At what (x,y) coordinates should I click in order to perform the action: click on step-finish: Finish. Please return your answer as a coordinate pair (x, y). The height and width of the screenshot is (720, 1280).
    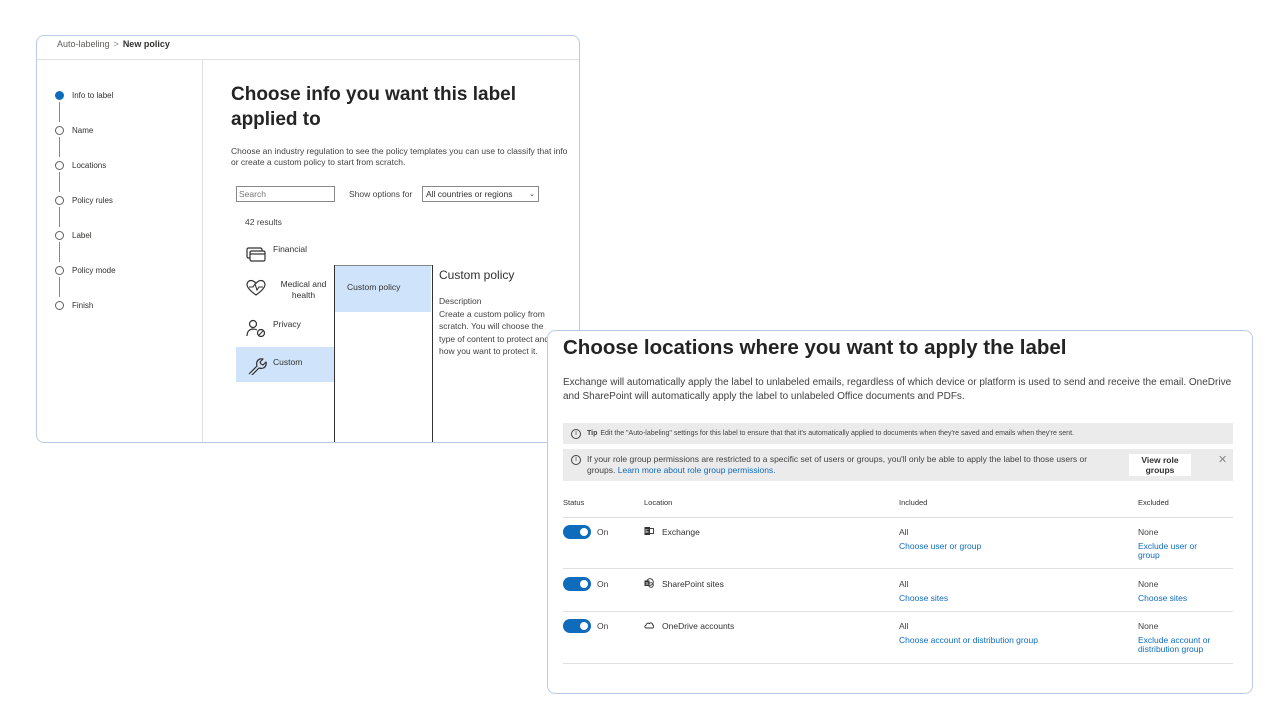
    Looking at the image, I should click on (74, 305).